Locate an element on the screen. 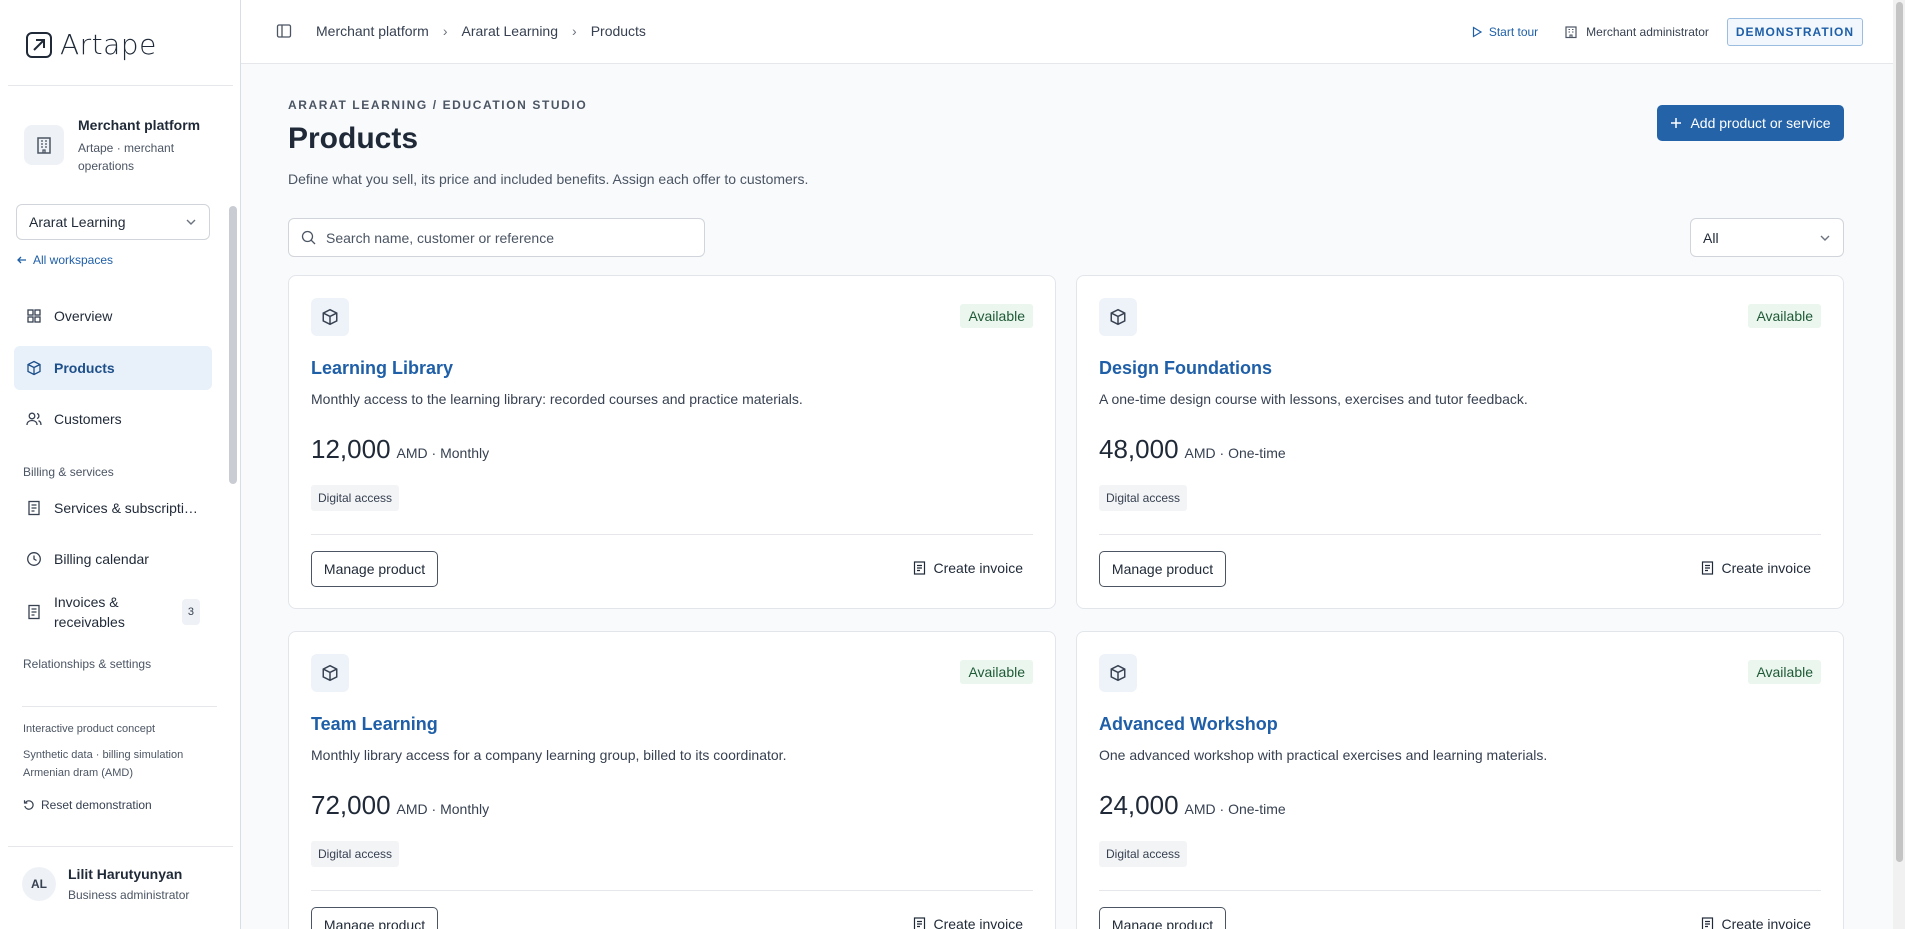 The image size is (1905, 929). user-name: Lilit Harutyunyan is located at coordinates (125, 874).